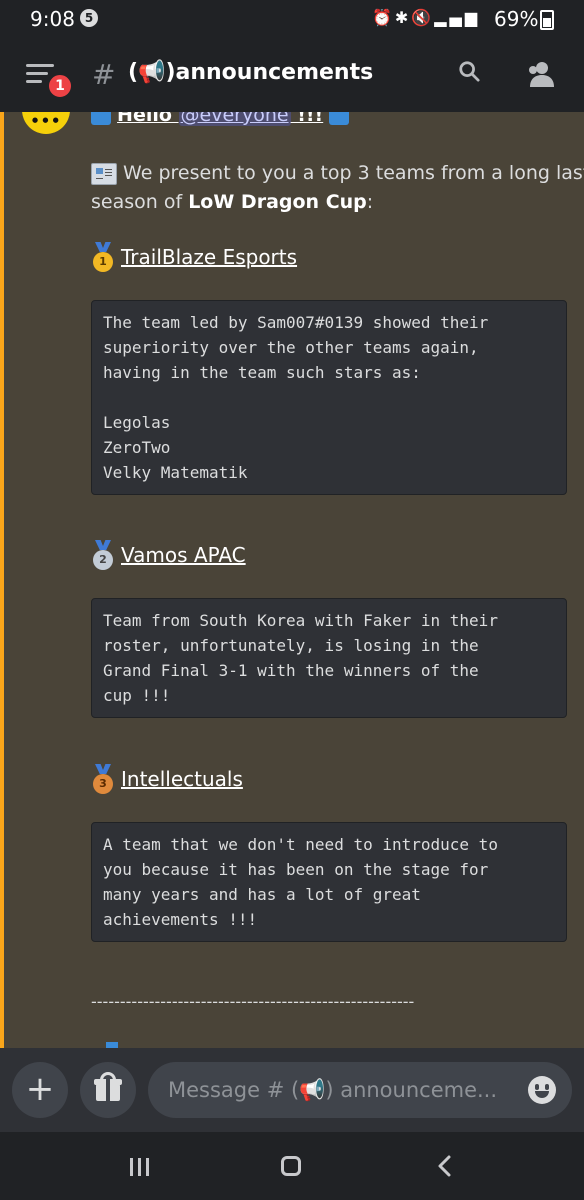 The width and height of the screenshot is (584, 1200). What do you see at coordinates (445, 1166) in the screenshot?
I see `back-icon` at bounding box center [445, 1166].